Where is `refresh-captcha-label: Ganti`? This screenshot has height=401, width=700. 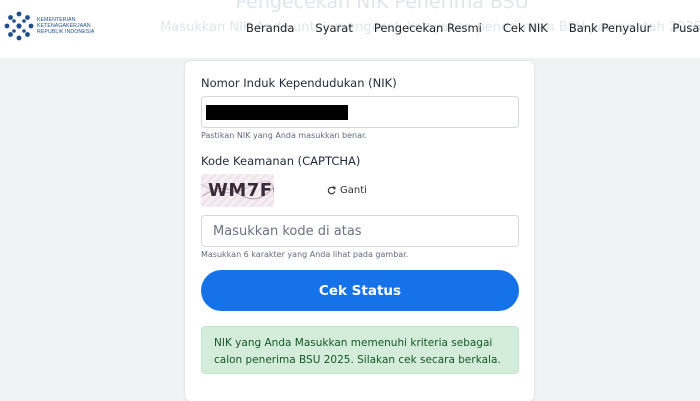 refresh-captcha-label: Ganti is located at coordinates (353, 190).